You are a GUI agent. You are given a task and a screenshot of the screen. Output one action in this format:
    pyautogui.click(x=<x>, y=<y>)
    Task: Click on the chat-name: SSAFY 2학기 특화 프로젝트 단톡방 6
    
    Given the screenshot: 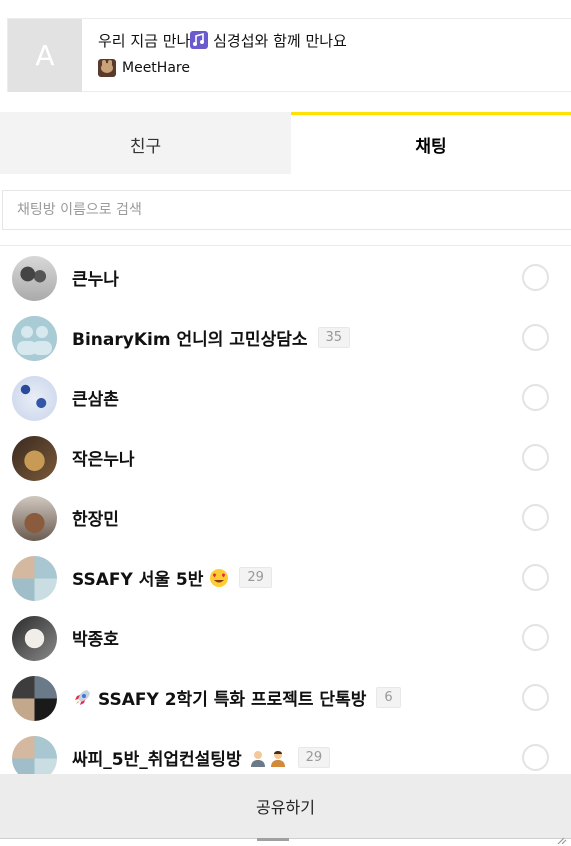 What is the action you would take?
    pyautogui.click(x=236, y=697)
    